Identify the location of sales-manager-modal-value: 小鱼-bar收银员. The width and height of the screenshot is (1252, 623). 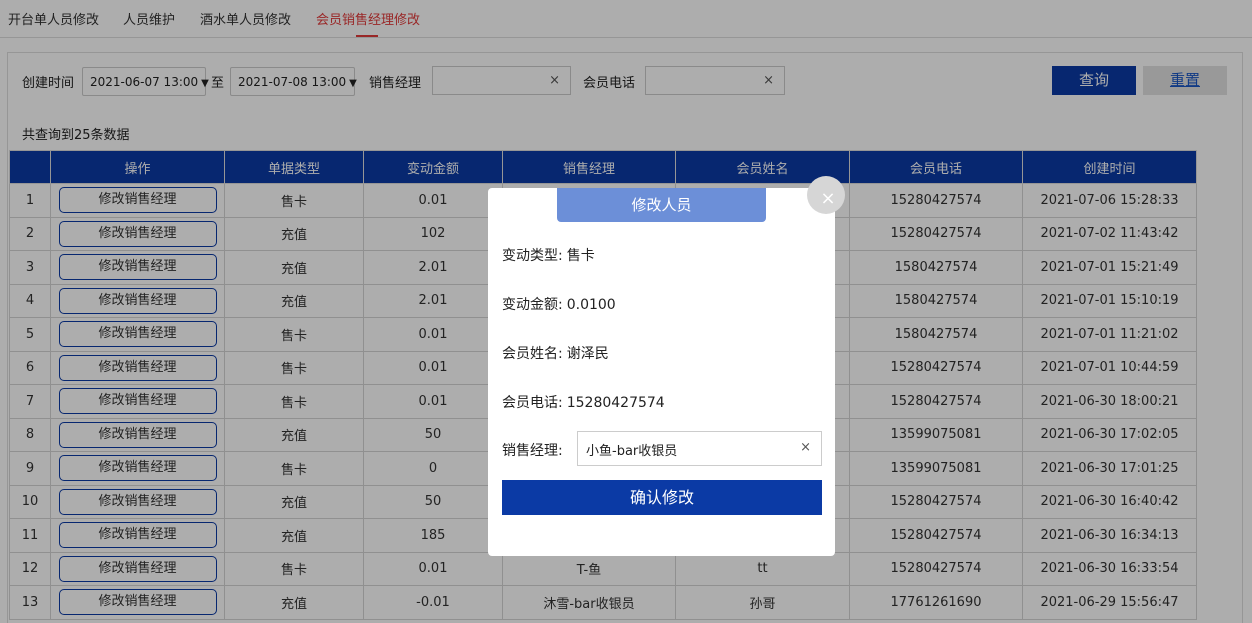
(632, 451).